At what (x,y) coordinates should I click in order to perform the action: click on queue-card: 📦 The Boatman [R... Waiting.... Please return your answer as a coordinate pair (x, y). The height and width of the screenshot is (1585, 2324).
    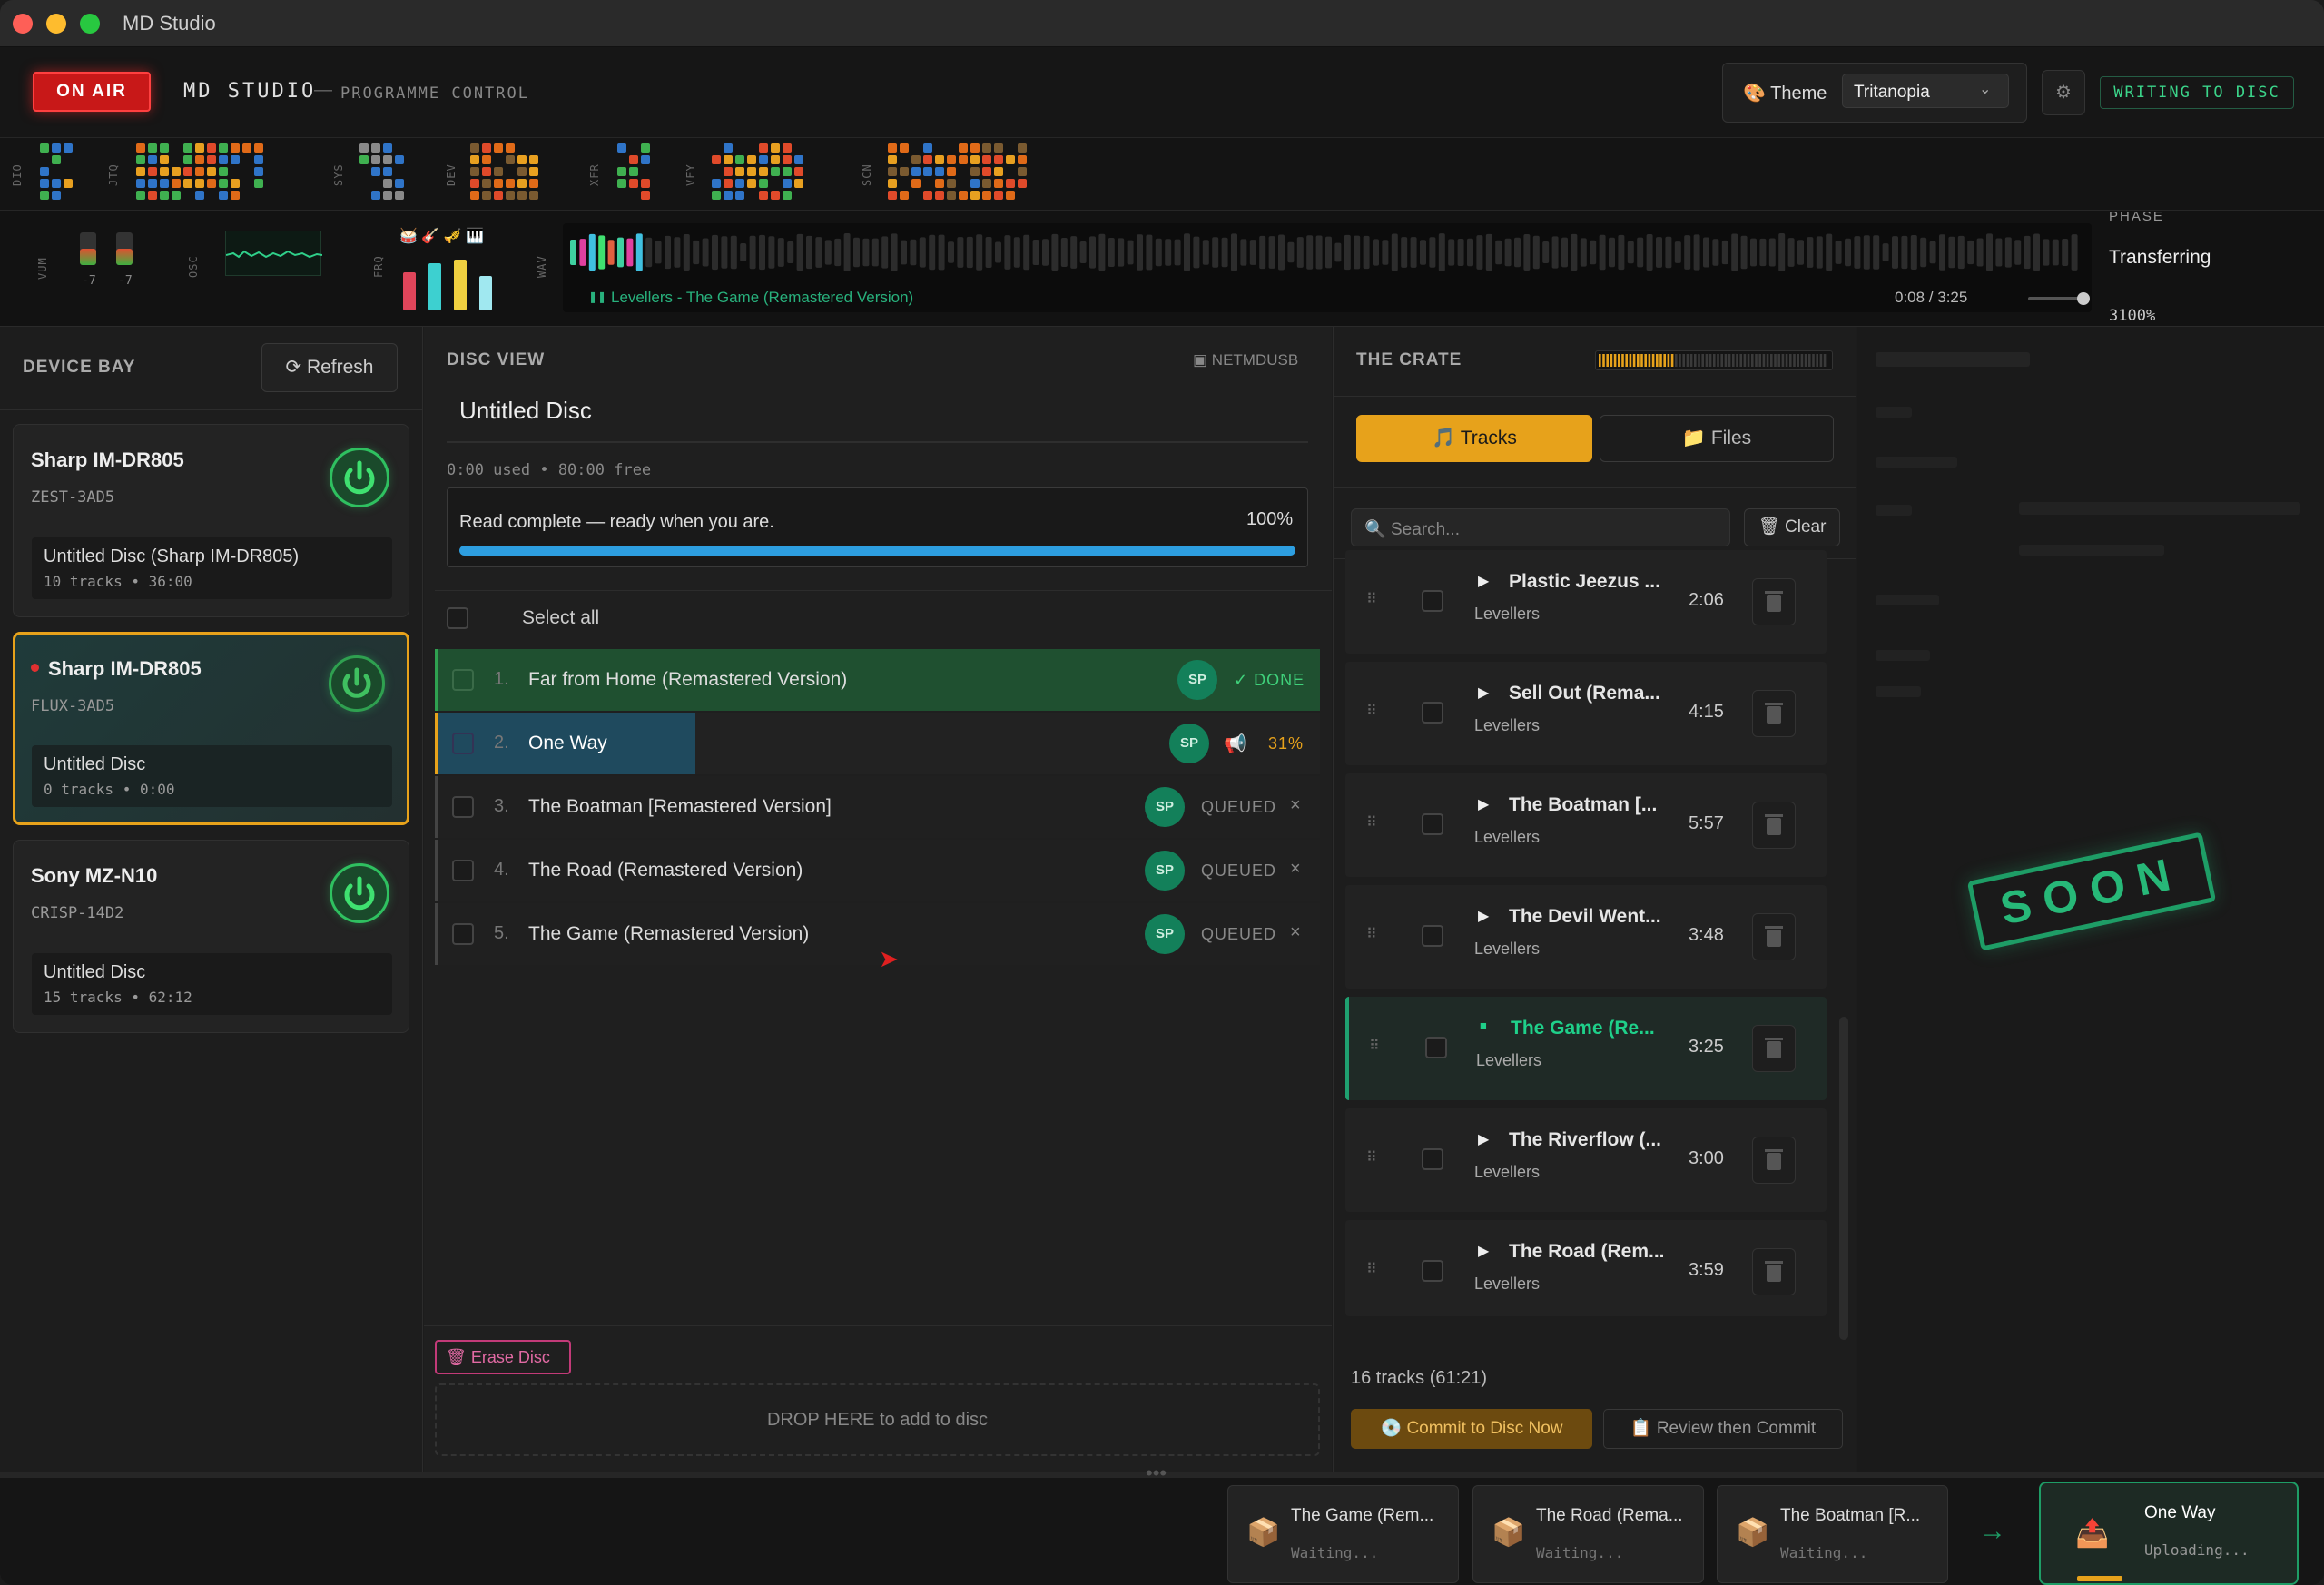
    Looking at the image, I should click on (1832, 1534).